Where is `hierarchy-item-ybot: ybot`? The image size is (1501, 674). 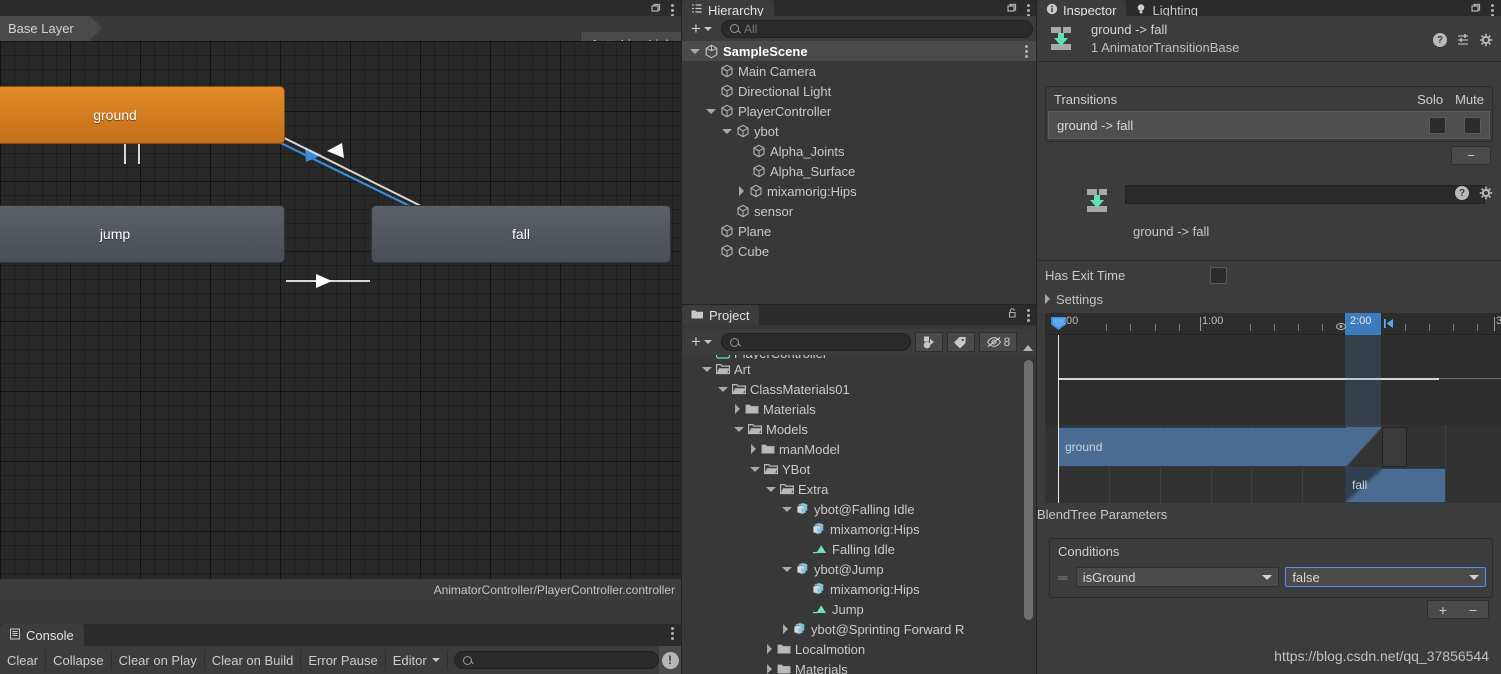 hierarchy-item-ybot: ybot is located at coordinates (859, 131).